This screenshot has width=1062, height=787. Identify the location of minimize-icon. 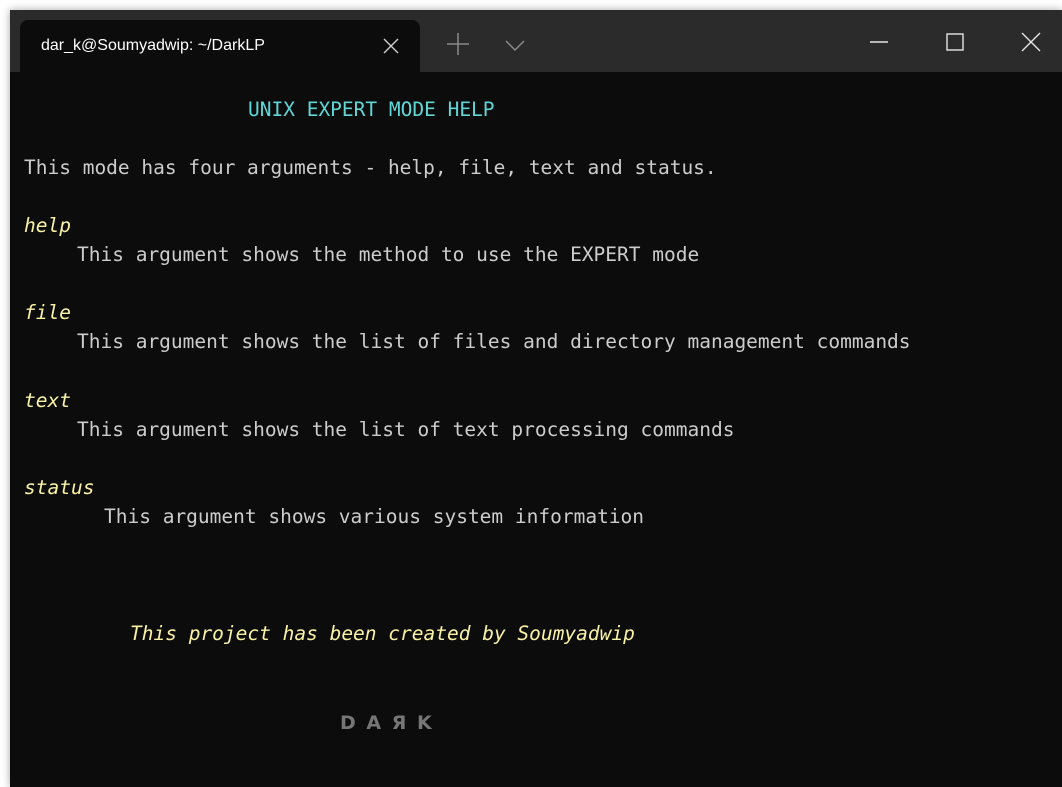
(879, 42).